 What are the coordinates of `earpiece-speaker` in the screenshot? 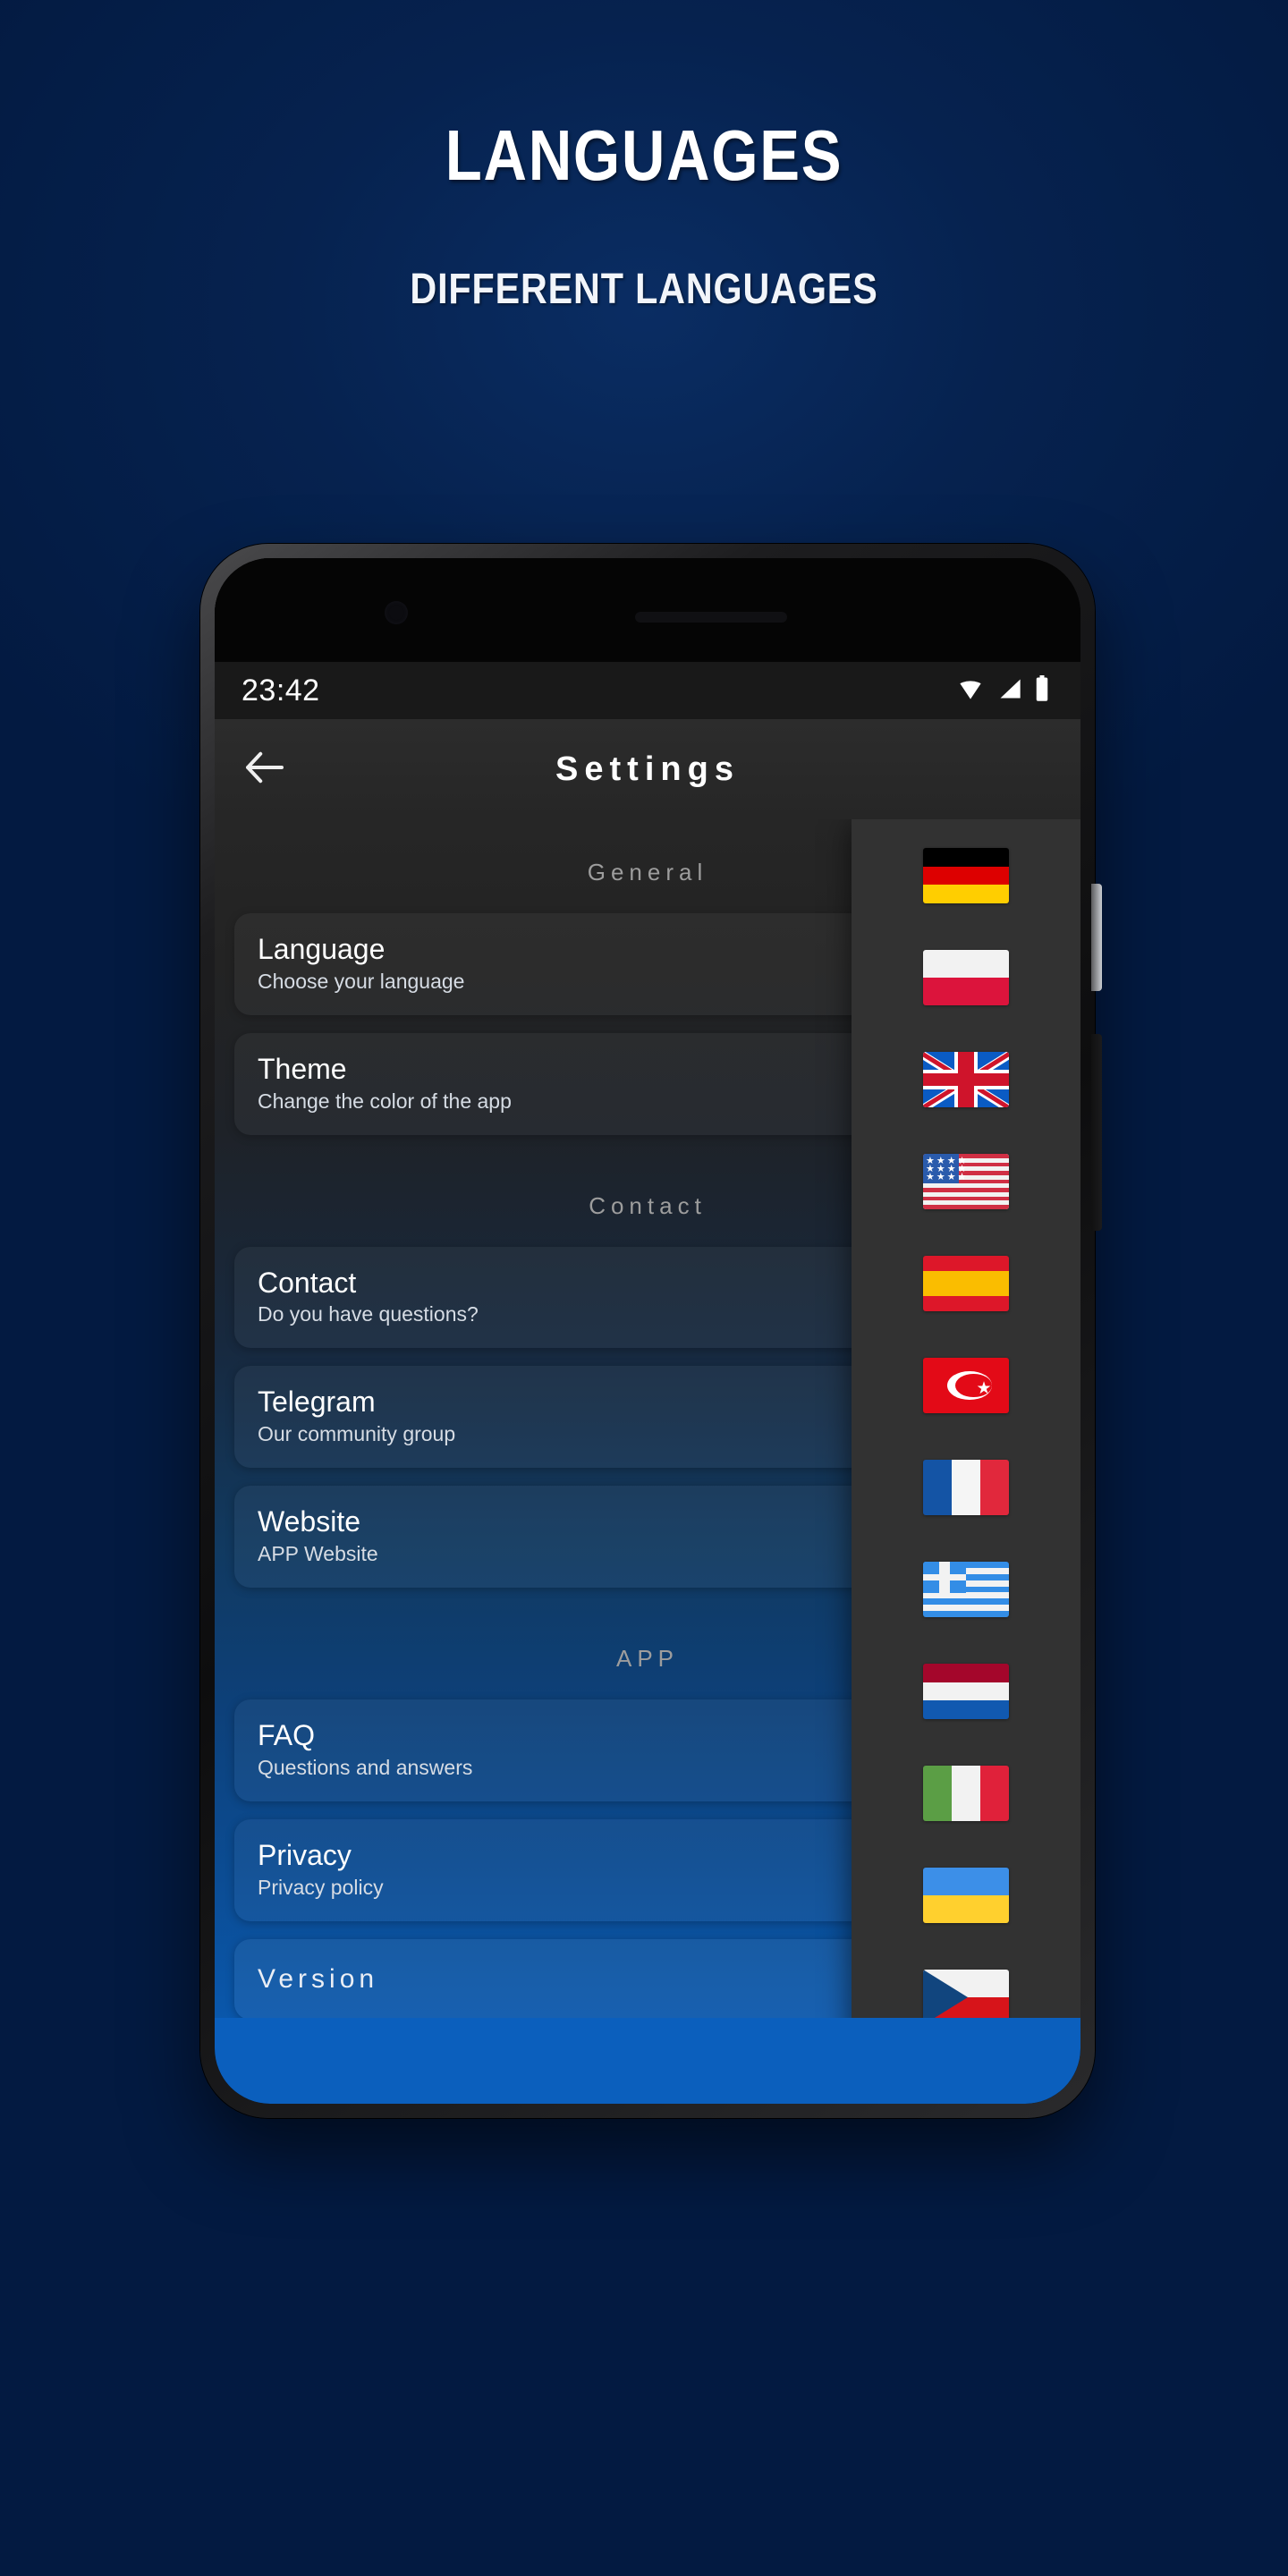 It's located at (711, 617).